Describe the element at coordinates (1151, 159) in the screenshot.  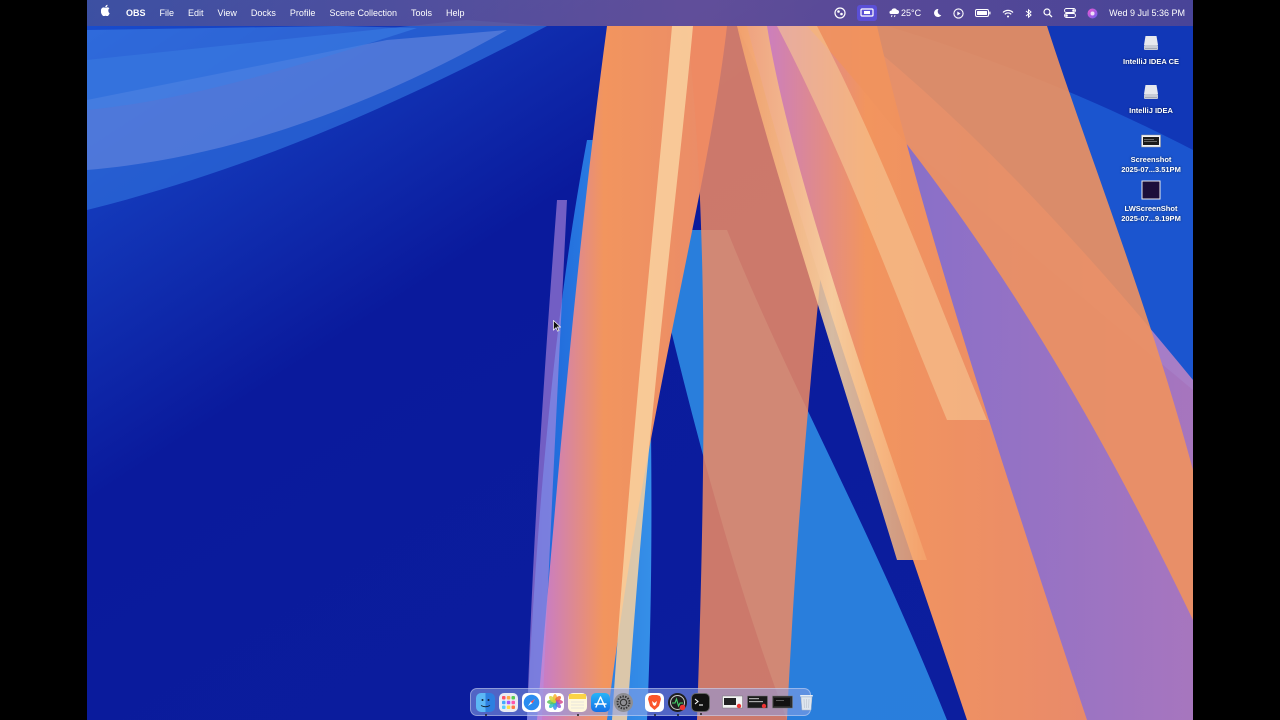
I see `desktop-icon-label-line1: Screenshot` at that location.